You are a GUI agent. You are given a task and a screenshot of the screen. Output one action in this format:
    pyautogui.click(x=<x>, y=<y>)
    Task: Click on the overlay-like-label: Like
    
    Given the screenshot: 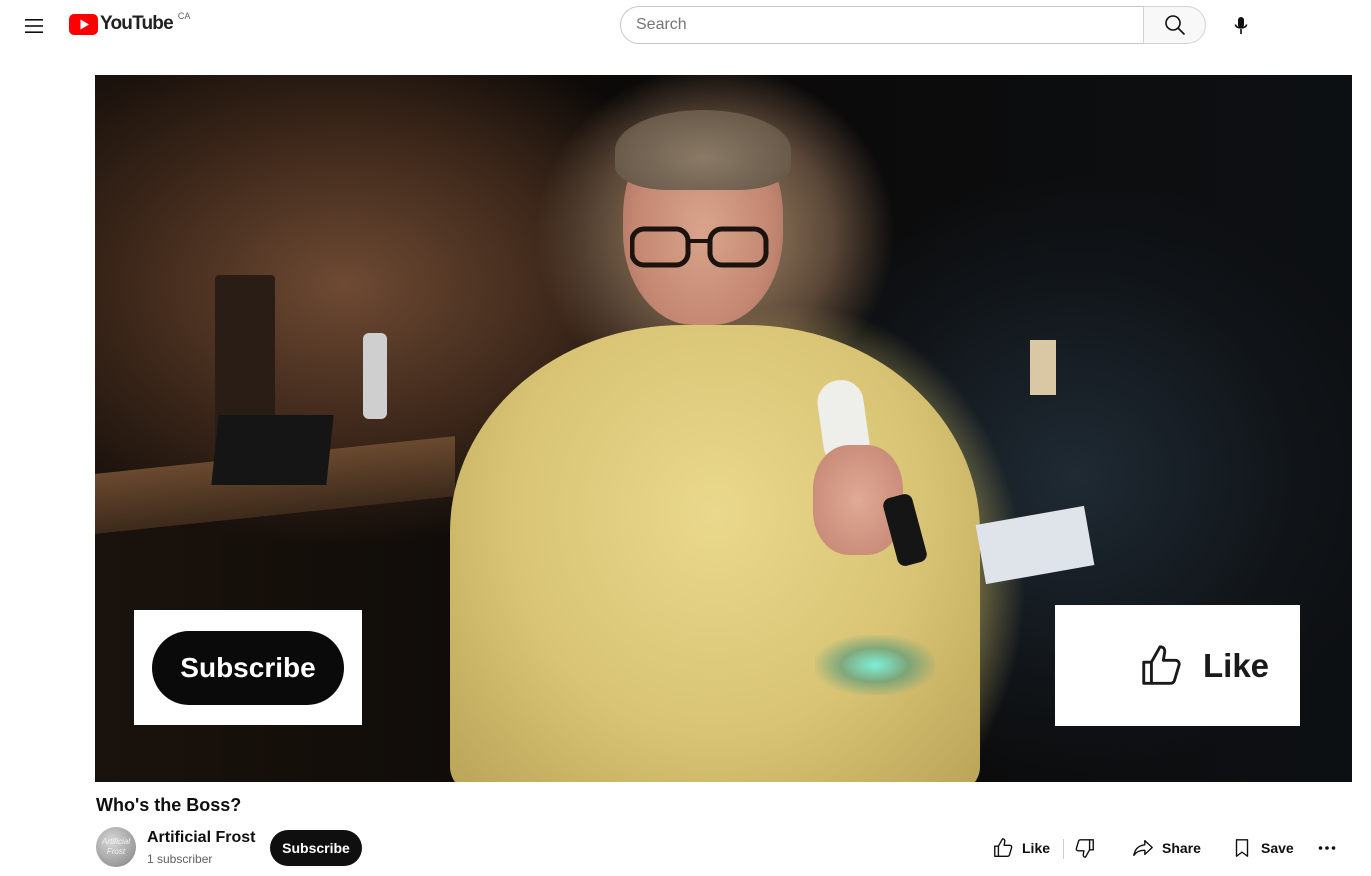 What is the action you would take?
    pyautogui.click(x=1236, y=665)
    